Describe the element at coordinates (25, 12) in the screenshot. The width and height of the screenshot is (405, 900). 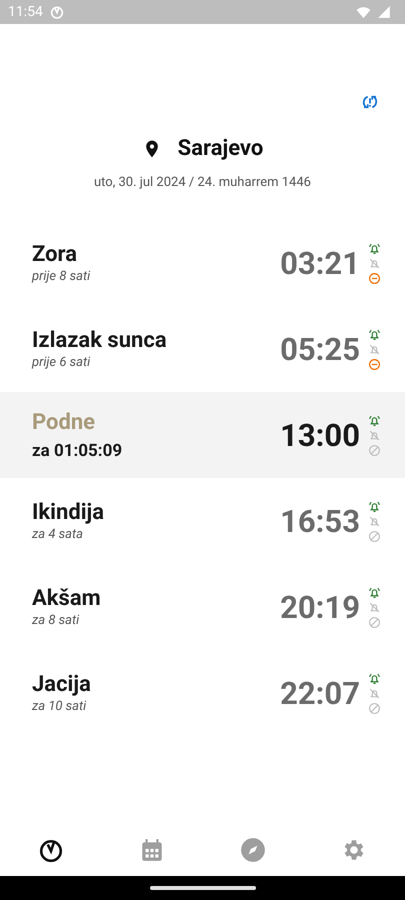
I see `status-time: 11:54` at that location.